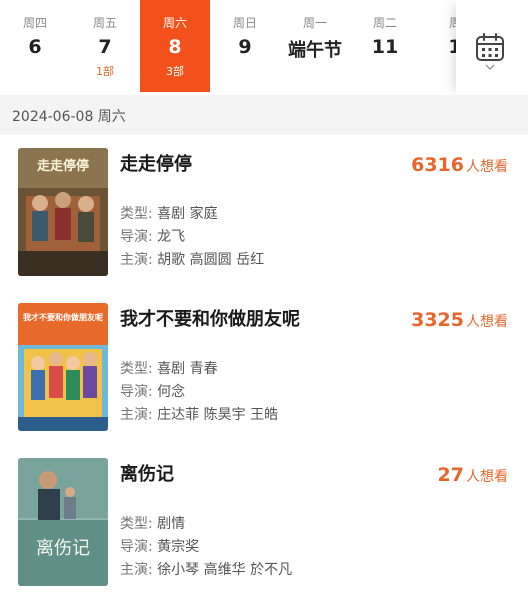 This screenshot has height=600, width=528. Describe the element at coordinates (244, 23) in the screenshot. I see `weekday-label: 周日` at that location.